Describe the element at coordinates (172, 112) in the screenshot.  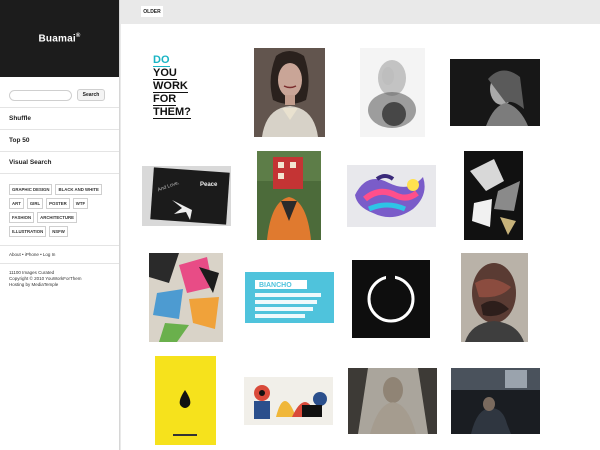
I see `featured-word-5: THEM?` at that location.